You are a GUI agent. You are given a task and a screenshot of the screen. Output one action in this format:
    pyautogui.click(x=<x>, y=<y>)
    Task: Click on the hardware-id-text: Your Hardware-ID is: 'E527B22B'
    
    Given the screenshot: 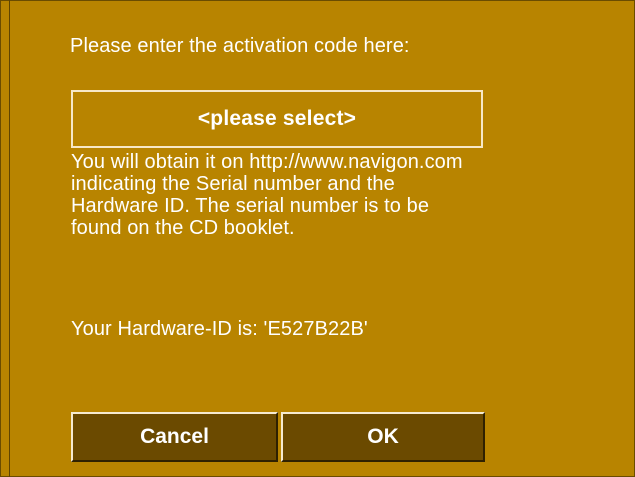 What is the action you would take?
    pyautogui.click(x=219, y=329)
    